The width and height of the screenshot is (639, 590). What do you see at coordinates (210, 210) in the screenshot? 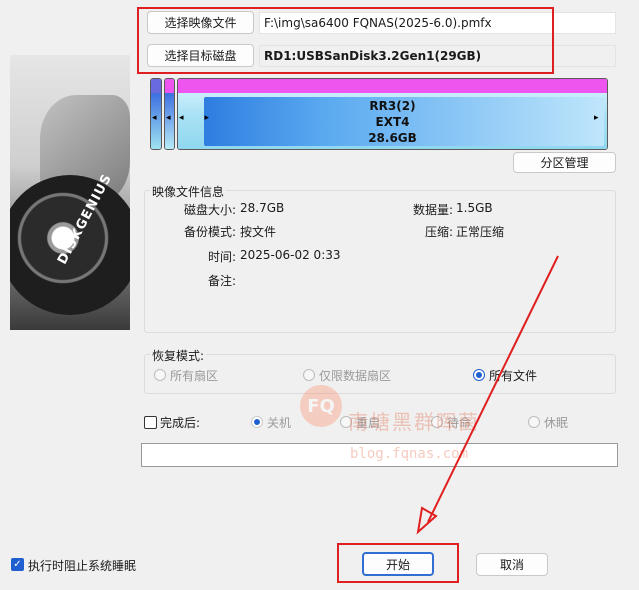
I see `disk-size-label: 磁盘大小:` at bounding box center [210, 210].